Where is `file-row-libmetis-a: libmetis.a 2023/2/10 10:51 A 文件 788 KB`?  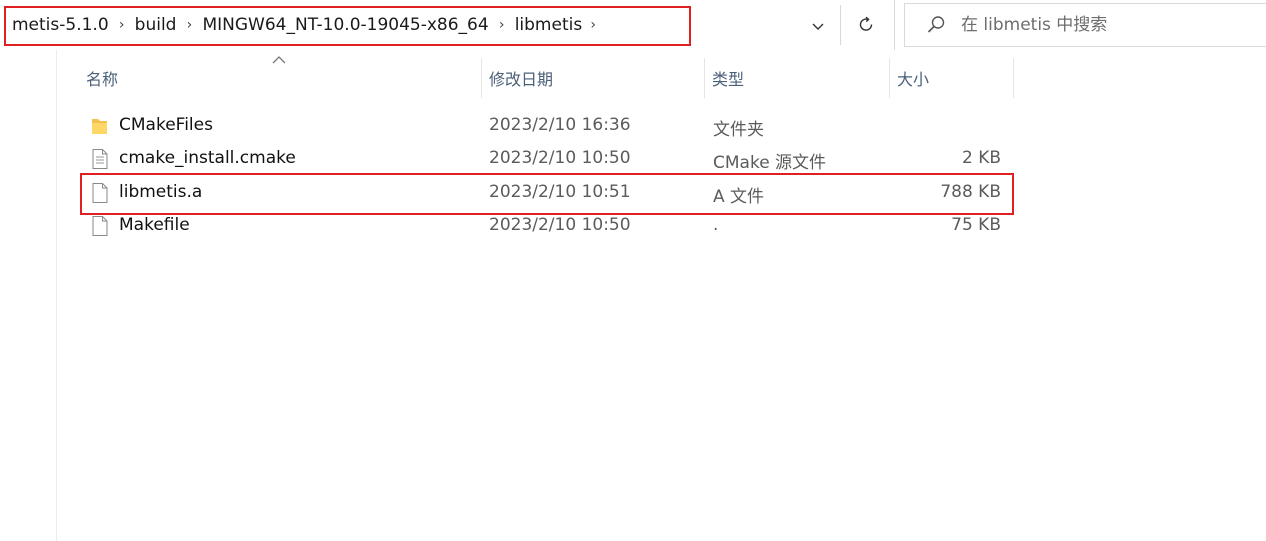 file-row-libmetis-a: libmetis.a 2023/2/10 10:51 A 文件 788 KB is located at coordinates (547, 192).